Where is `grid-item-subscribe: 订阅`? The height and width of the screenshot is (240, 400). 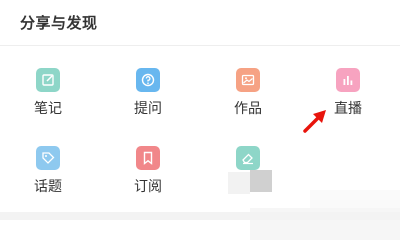
grid-item-subscribe: 订阅 is located at coordinates (148, 176).